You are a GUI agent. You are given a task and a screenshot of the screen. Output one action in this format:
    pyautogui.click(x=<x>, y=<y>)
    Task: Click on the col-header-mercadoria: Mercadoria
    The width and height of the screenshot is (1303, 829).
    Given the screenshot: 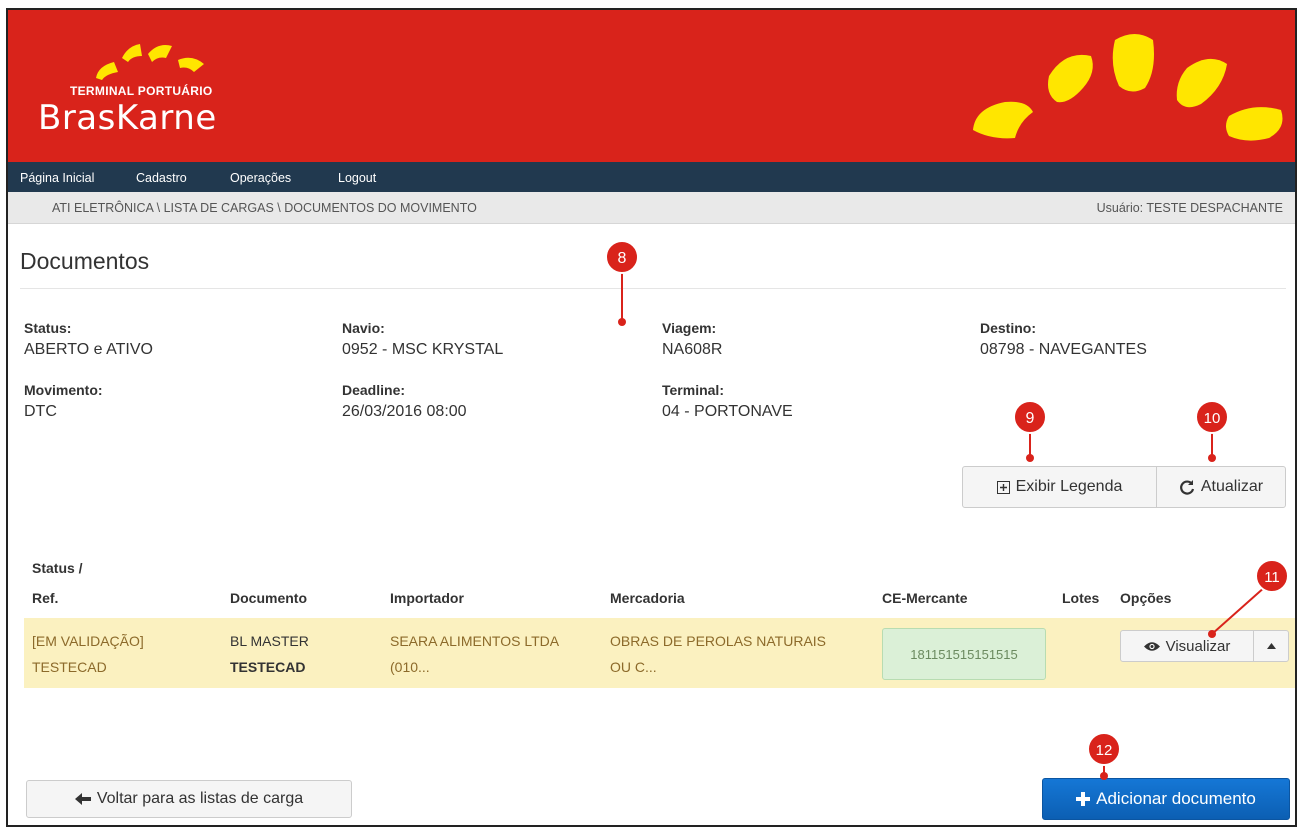 What is the action you would take?
    pyautogui.click(x=647, y=598)
    